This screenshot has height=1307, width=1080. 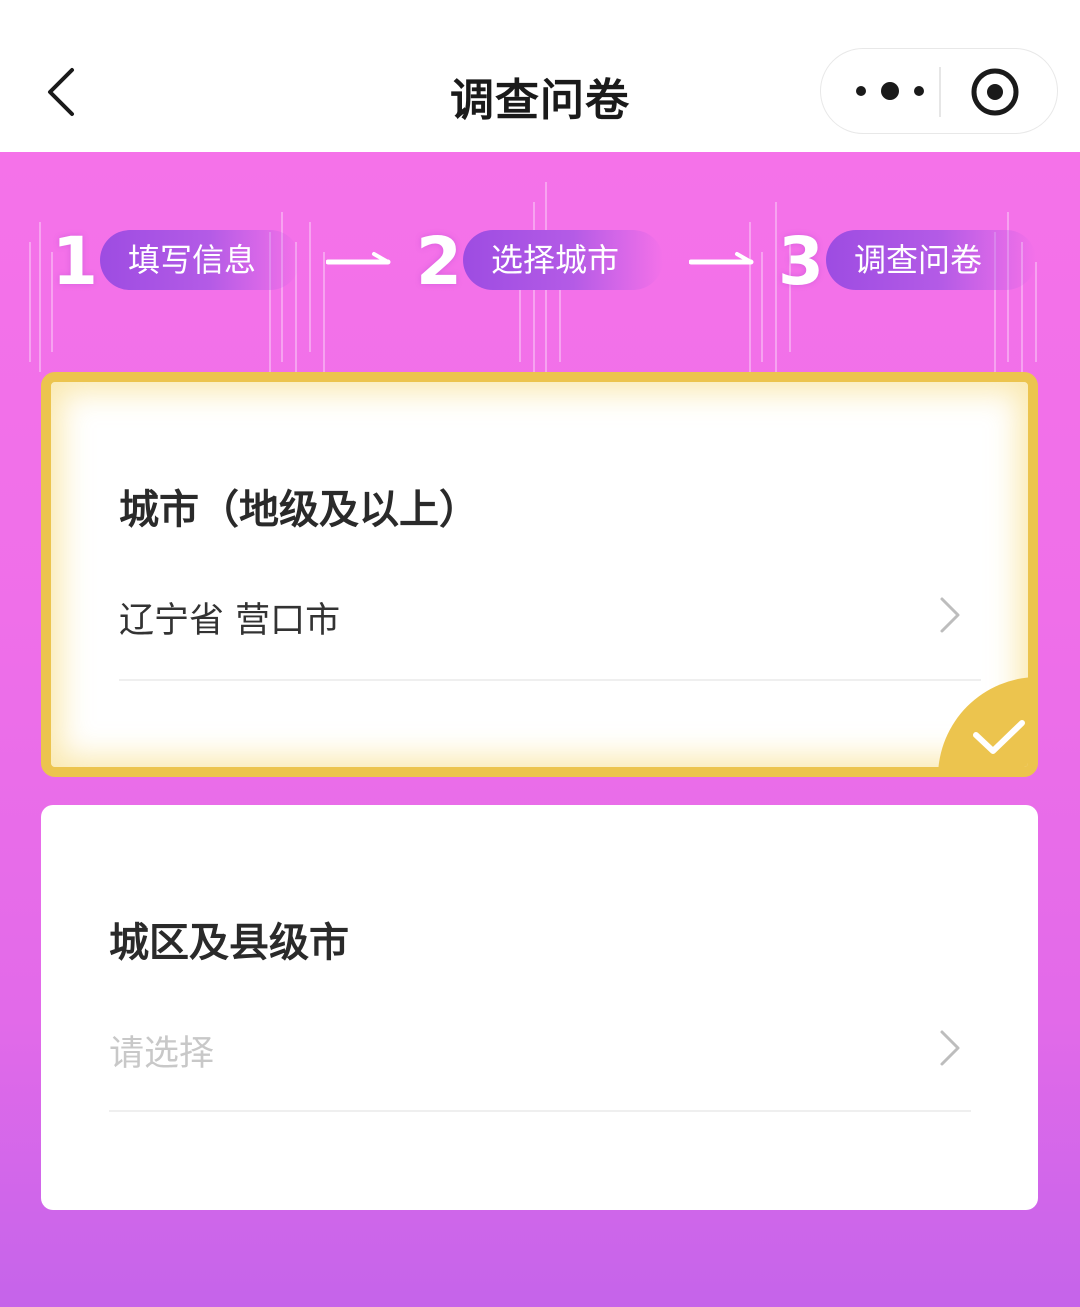 I want to click on district-placeholder: 请选择, so click(x=161, y=1050).